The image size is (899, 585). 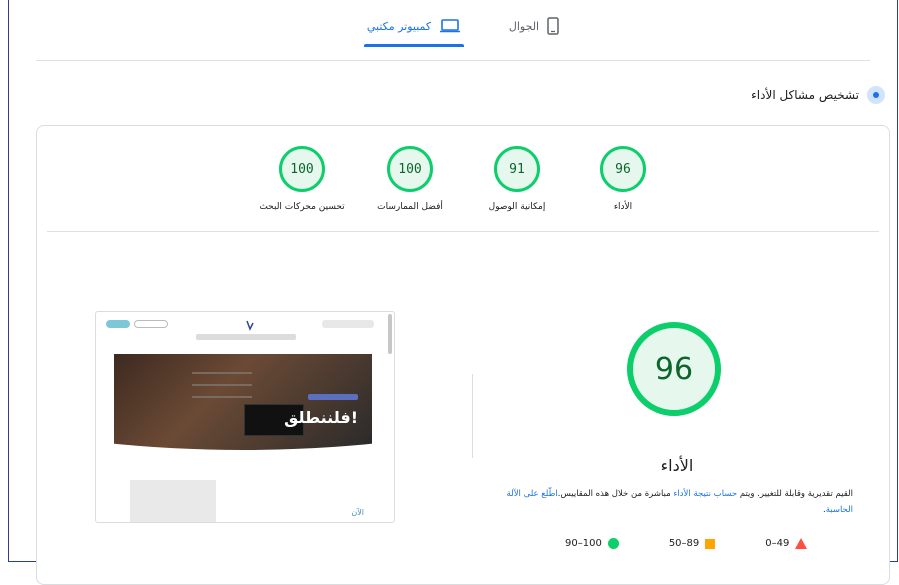 What do you see at coordinates (553, 26) in the screenshot?
I see `mobile-icon` at bounding box center [553, 26].